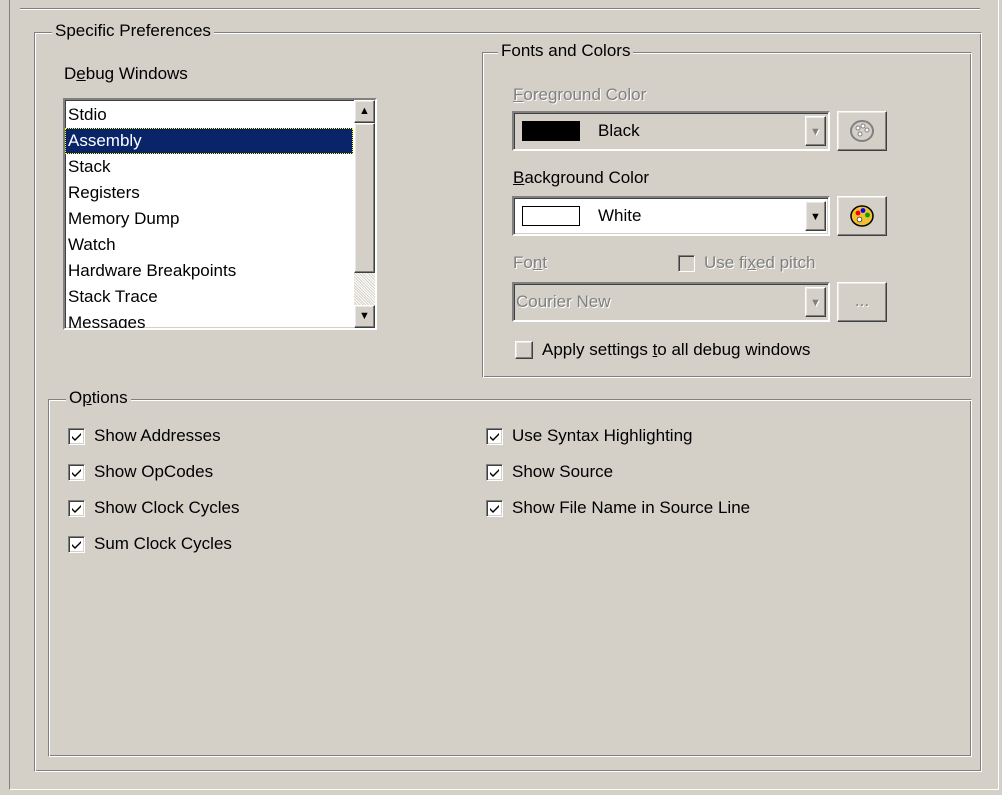  What do you see at coordinates (566, 51) in the screenshot?
I see `fonts-colors-legend: Fonts and Colors` at bounding box center [566, 51].